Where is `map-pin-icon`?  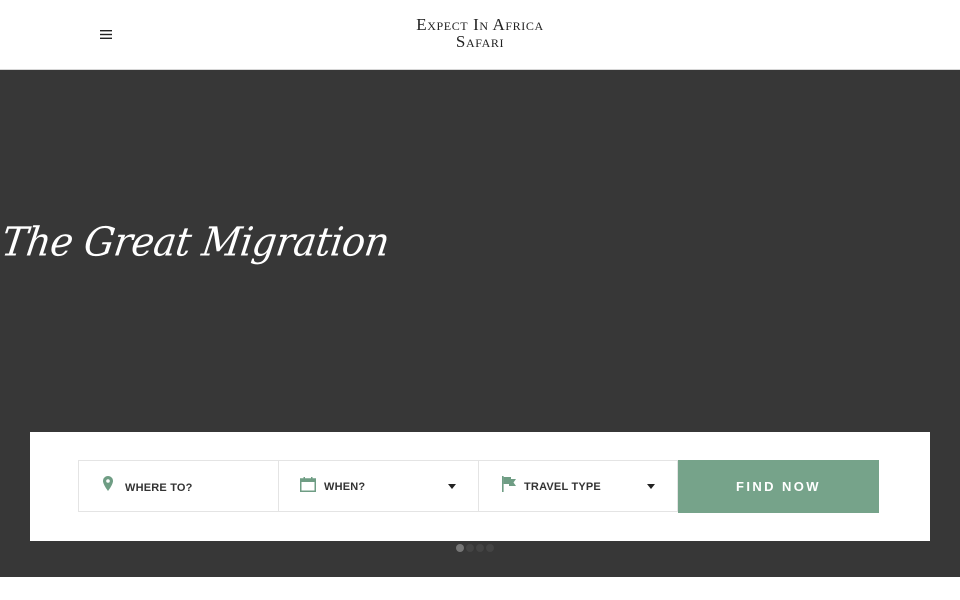
map-pin-icon is located at coordinates (108, 483).